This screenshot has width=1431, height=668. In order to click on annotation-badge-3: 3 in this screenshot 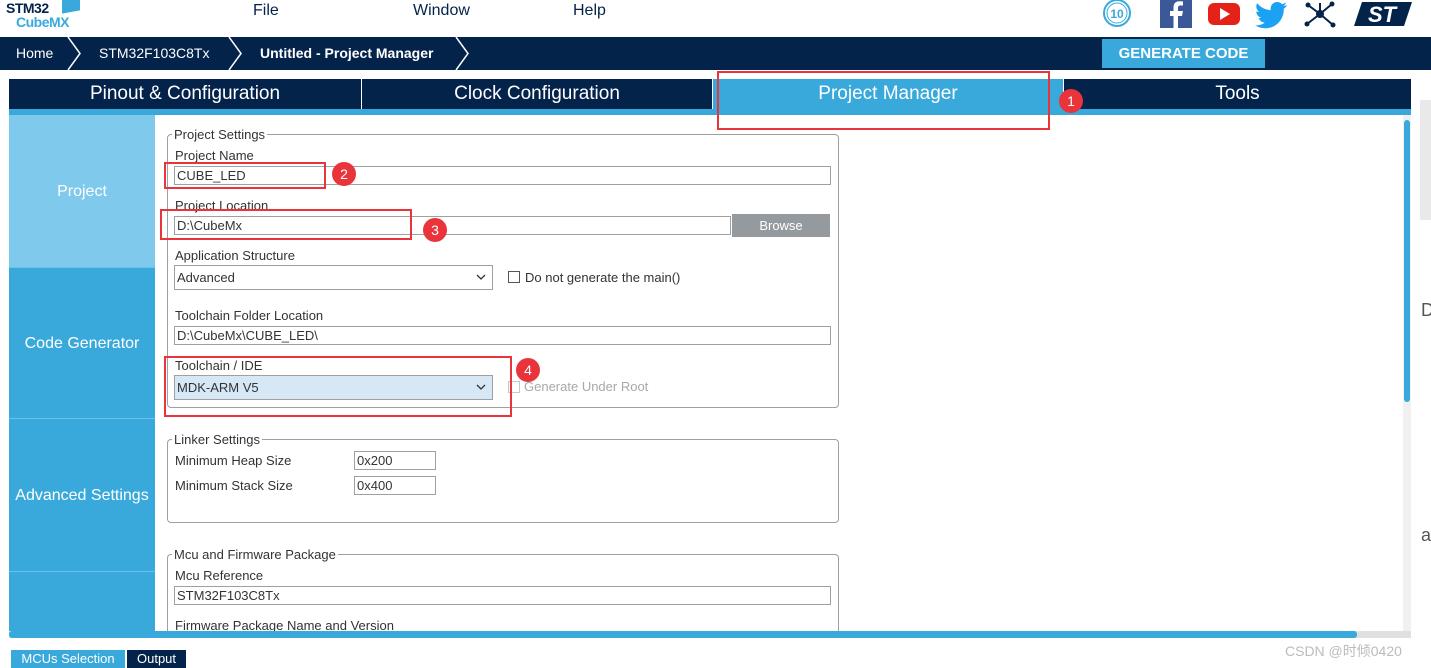, I will do `click(435, 230)`.